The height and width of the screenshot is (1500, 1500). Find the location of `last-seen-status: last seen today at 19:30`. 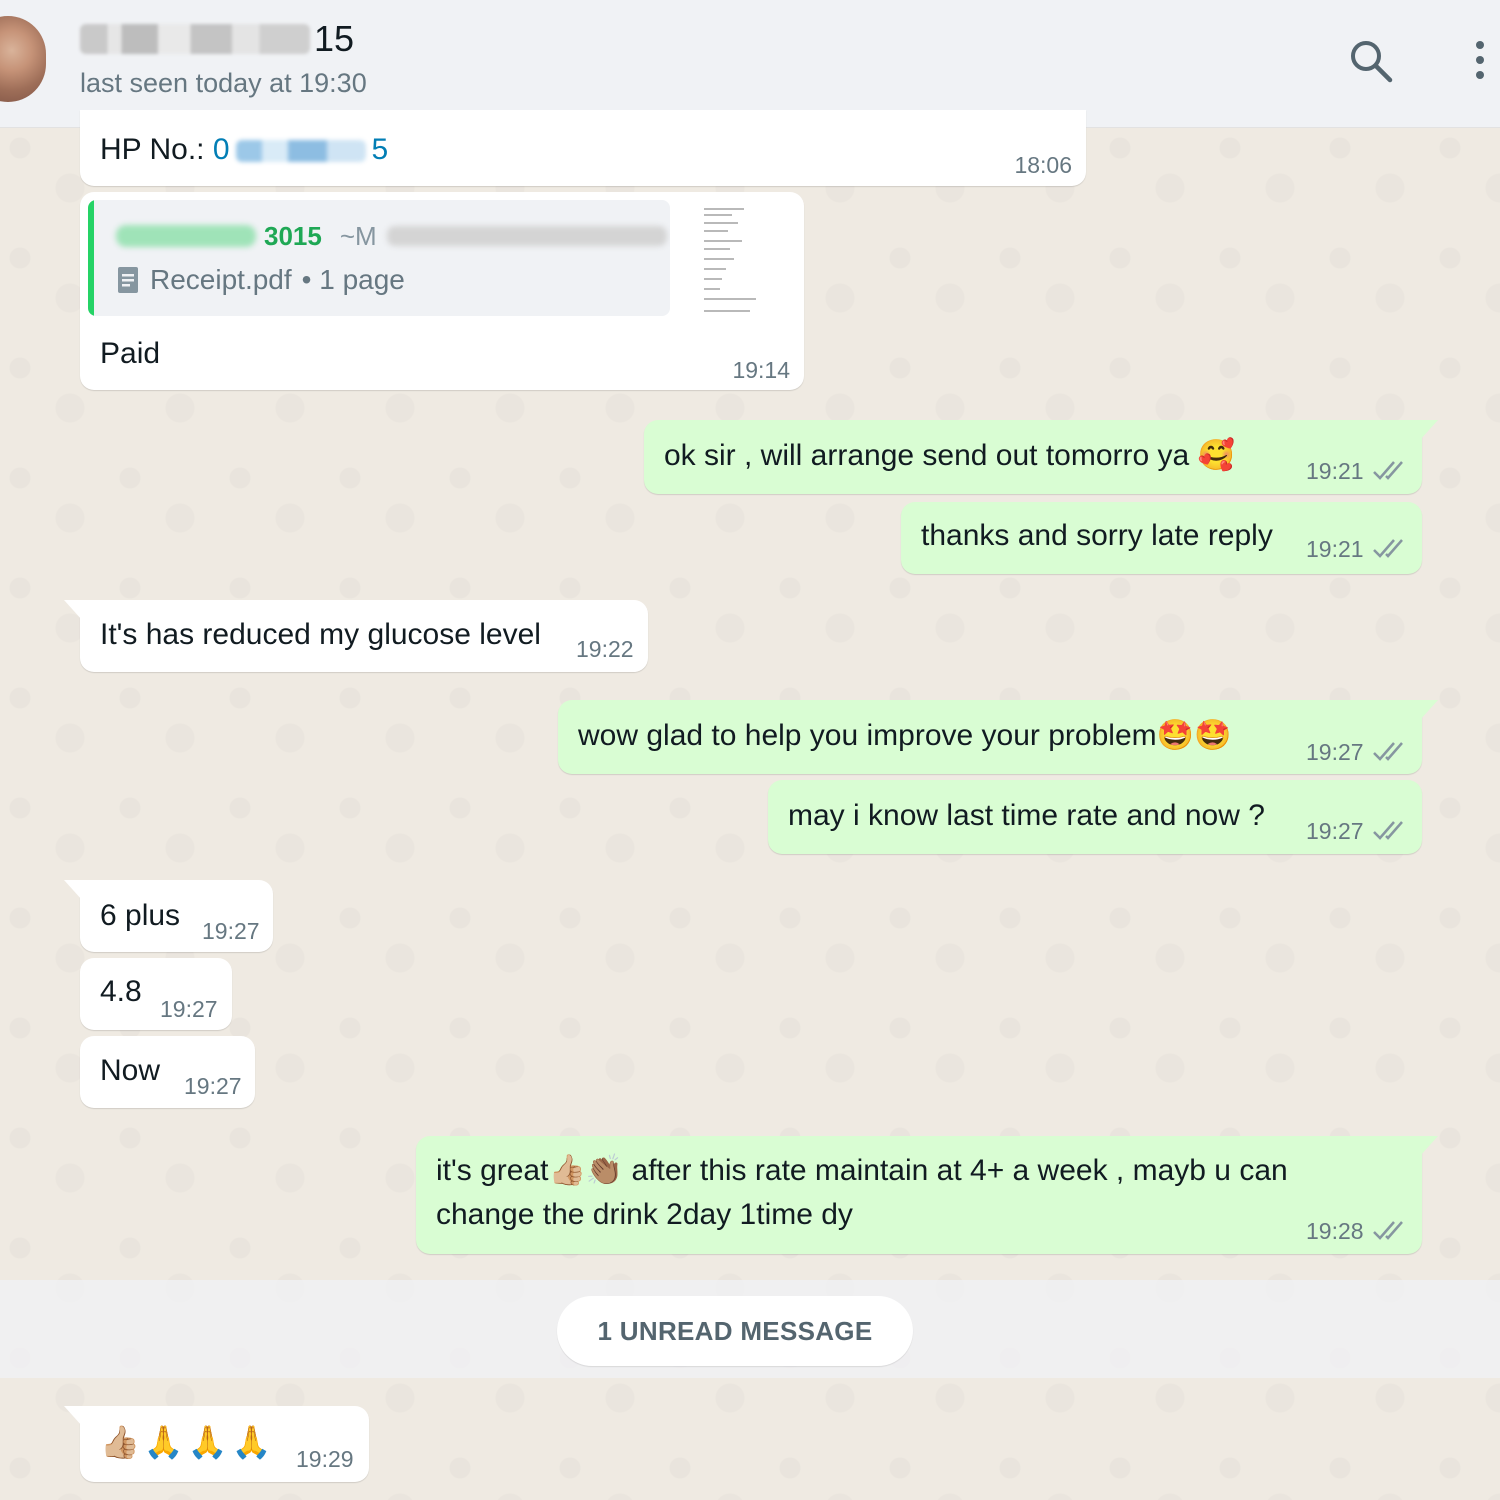

last-seen-status: last seen today at 19:30 is located at coordinates (223, 83).